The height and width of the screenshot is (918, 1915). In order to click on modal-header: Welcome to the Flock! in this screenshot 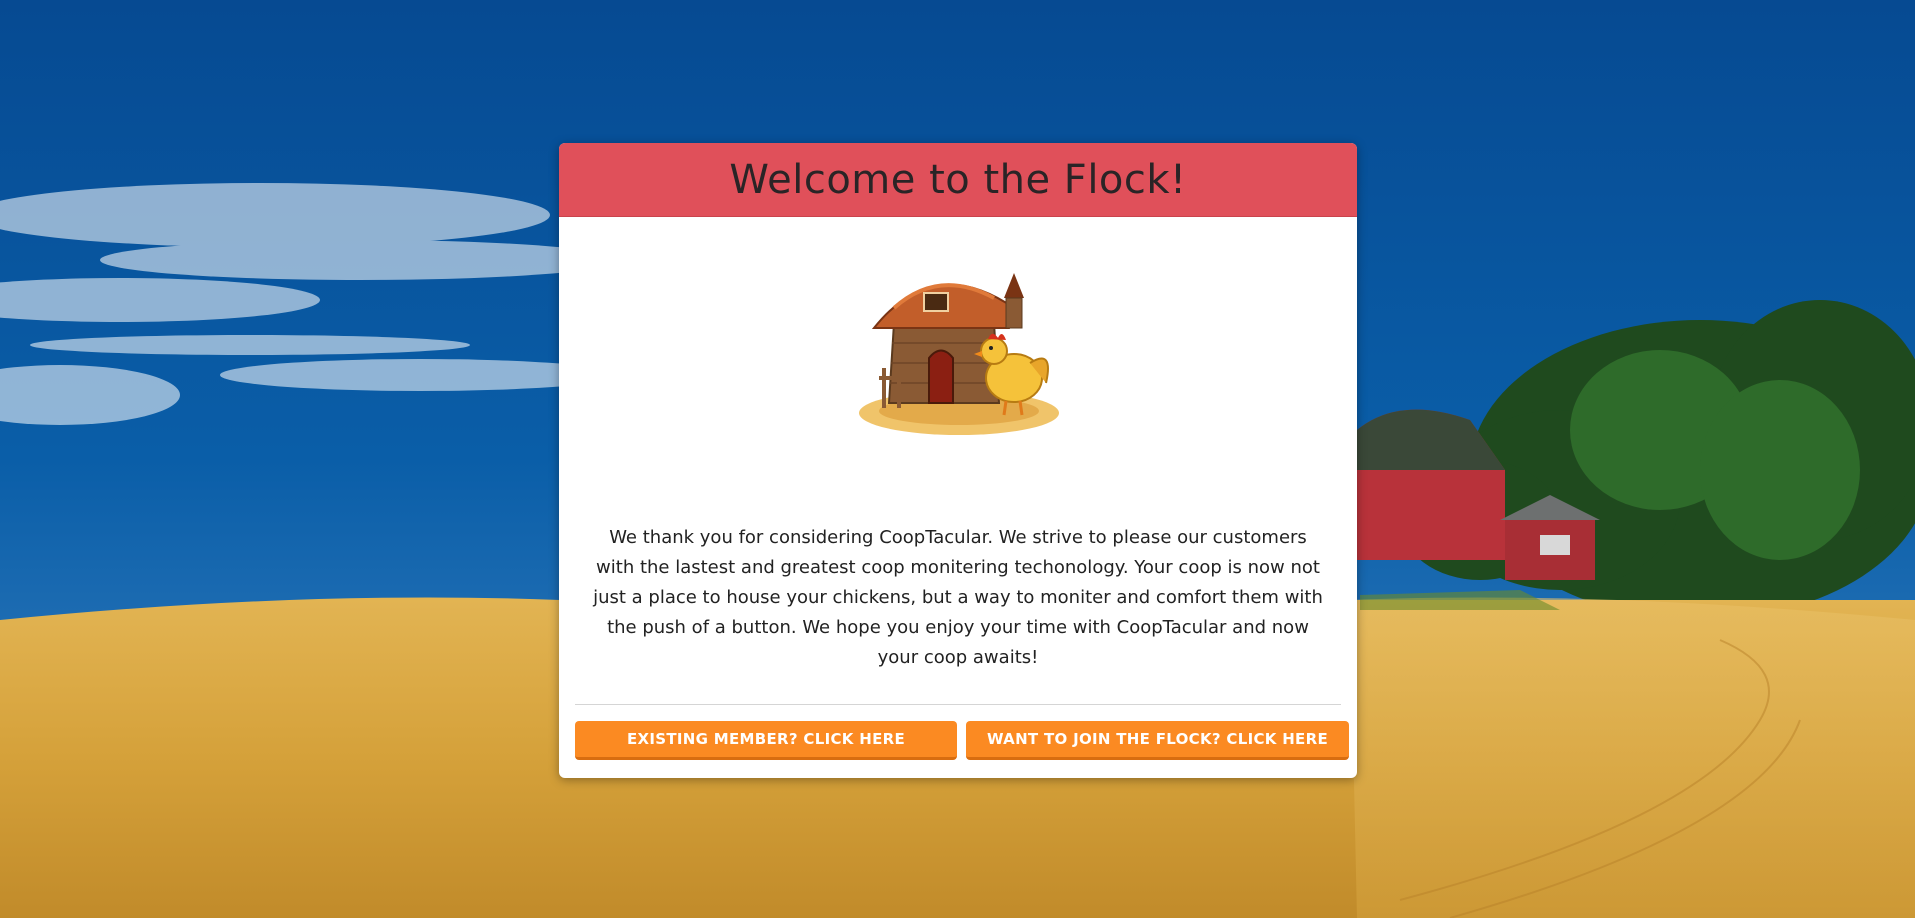, I will do `click(958, 180)`.